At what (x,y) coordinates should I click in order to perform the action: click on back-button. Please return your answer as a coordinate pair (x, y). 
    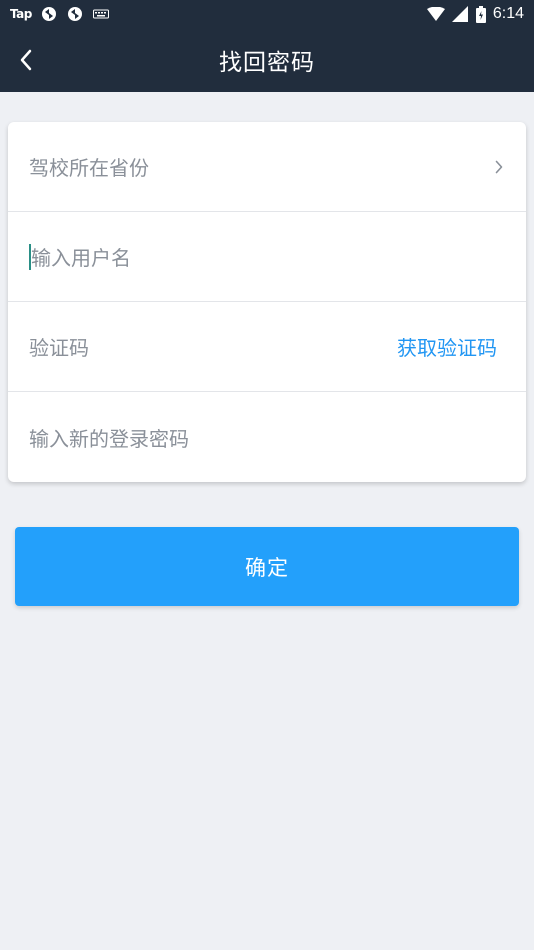
    Looking at the image, I should click on (26, 60).